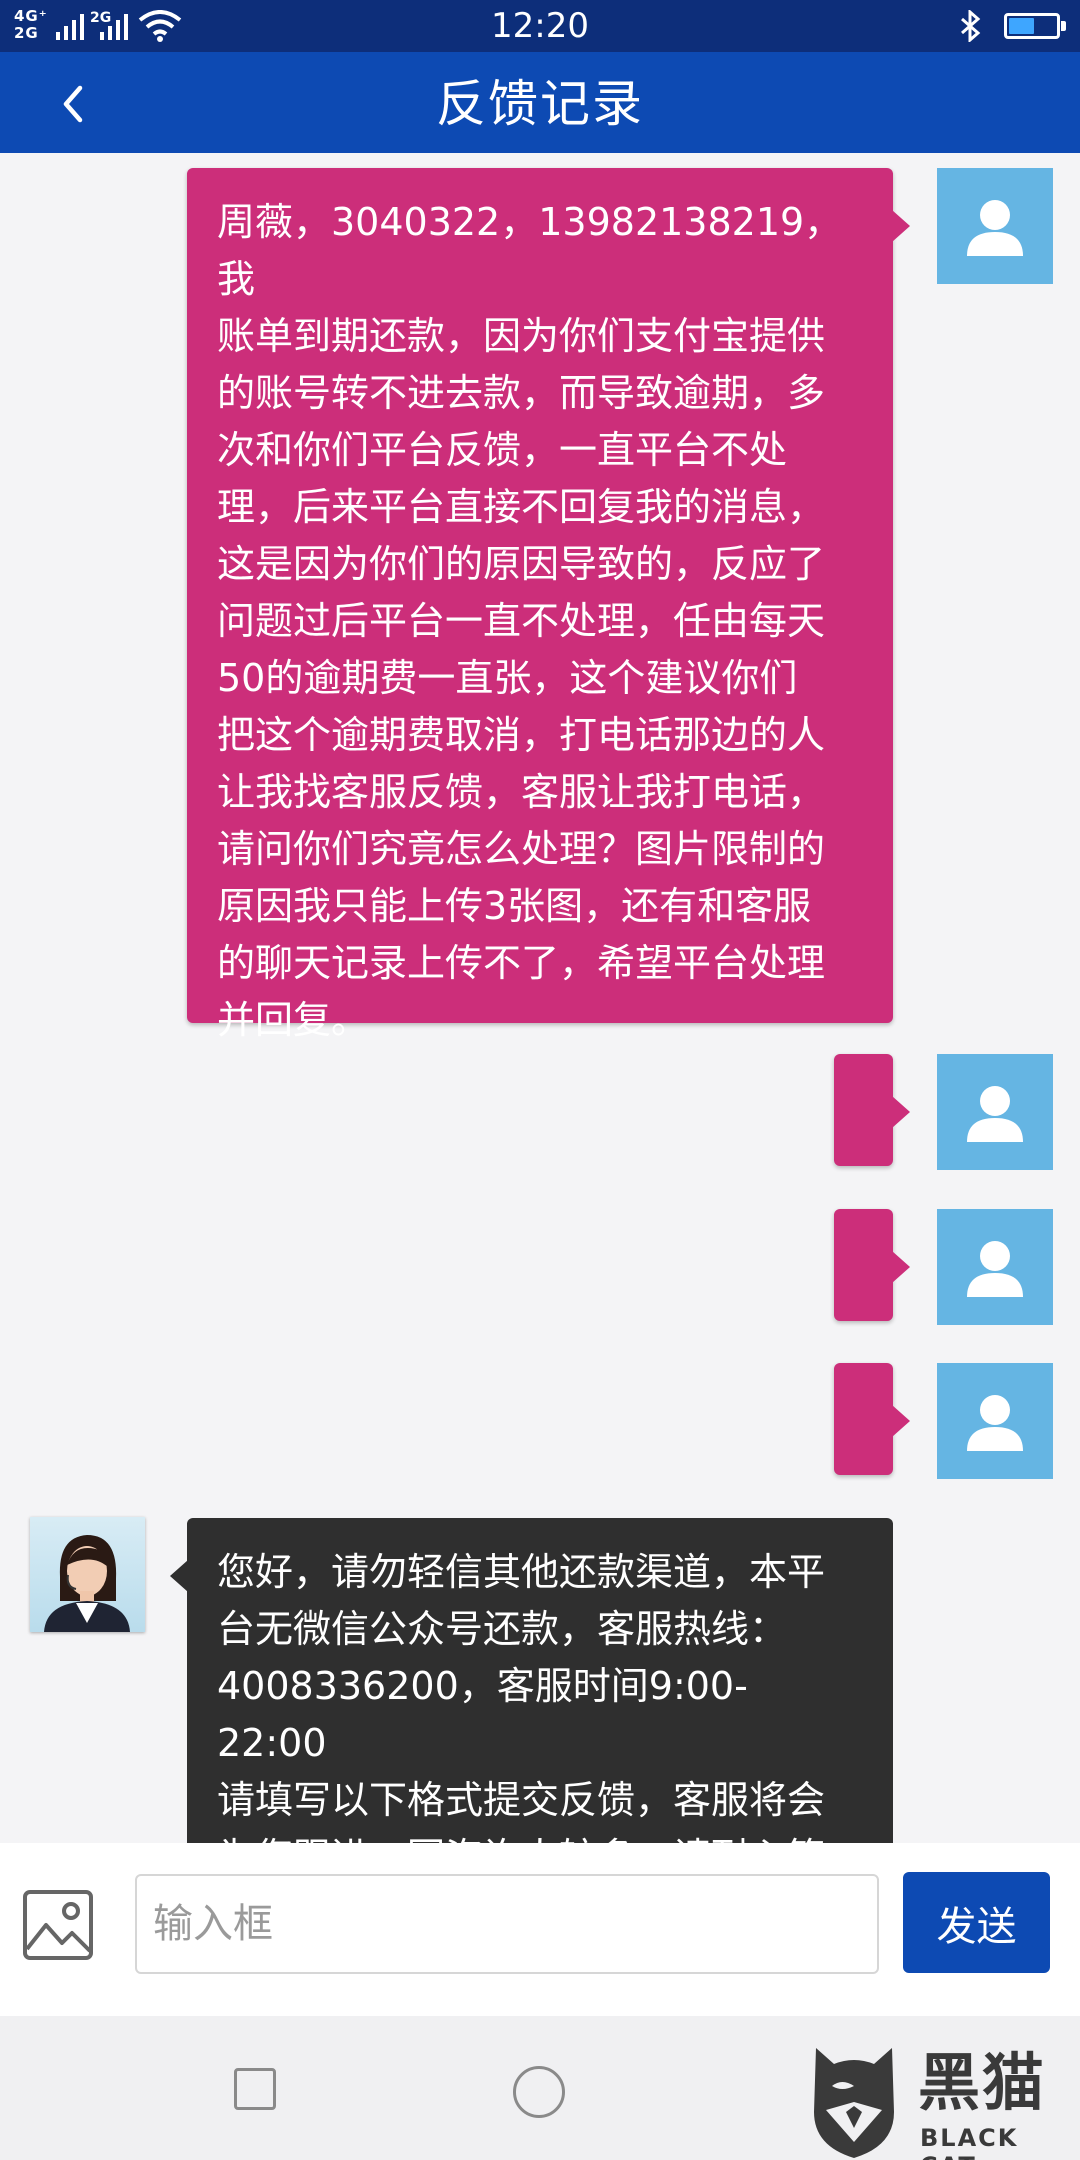  I want to click on battery-icon, so click(1032, 26).